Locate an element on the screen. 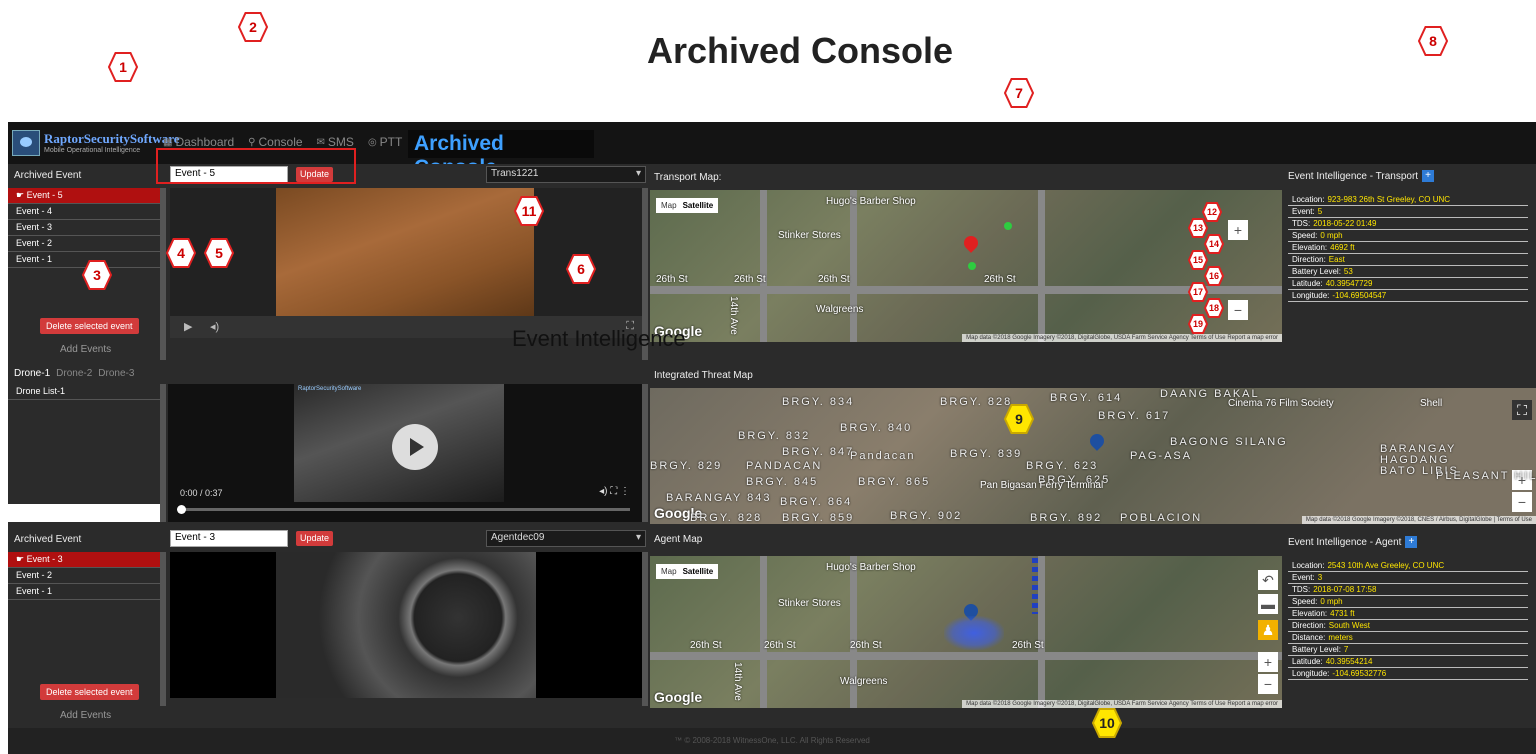 Image resolution: width=1536 pixels, height=754 pixels. agent-map-title: Agent Map is located at coordinates (678, 539).